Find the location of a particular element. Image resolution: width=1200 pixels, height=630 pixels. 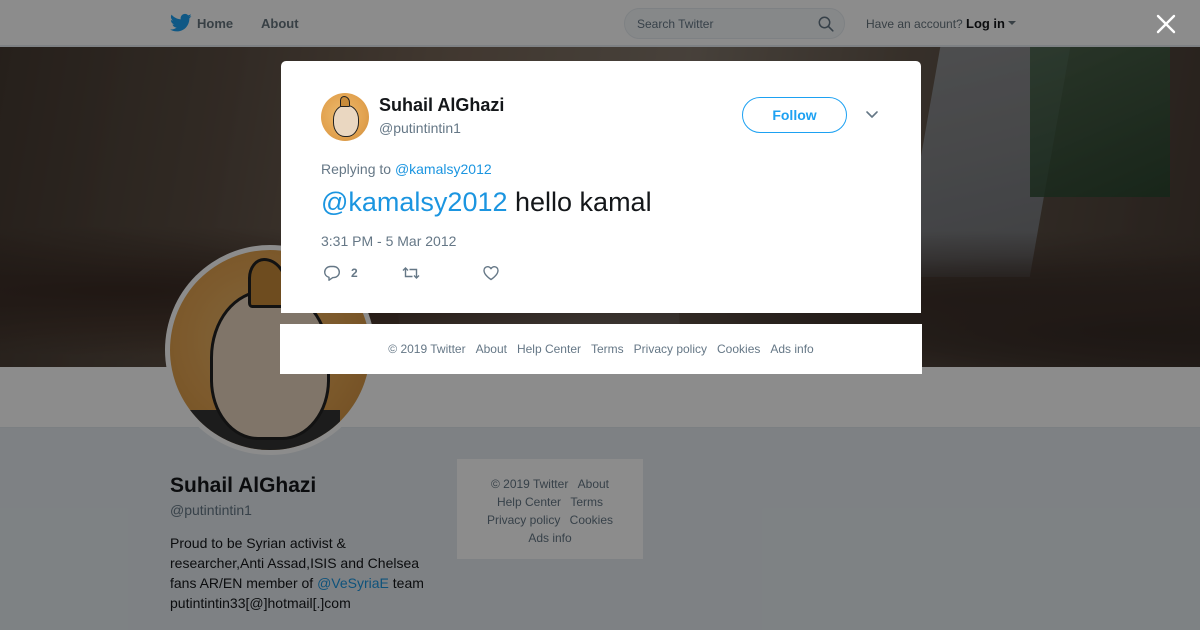

modal-footer-about-link: About is located at coordinates (491, 349).